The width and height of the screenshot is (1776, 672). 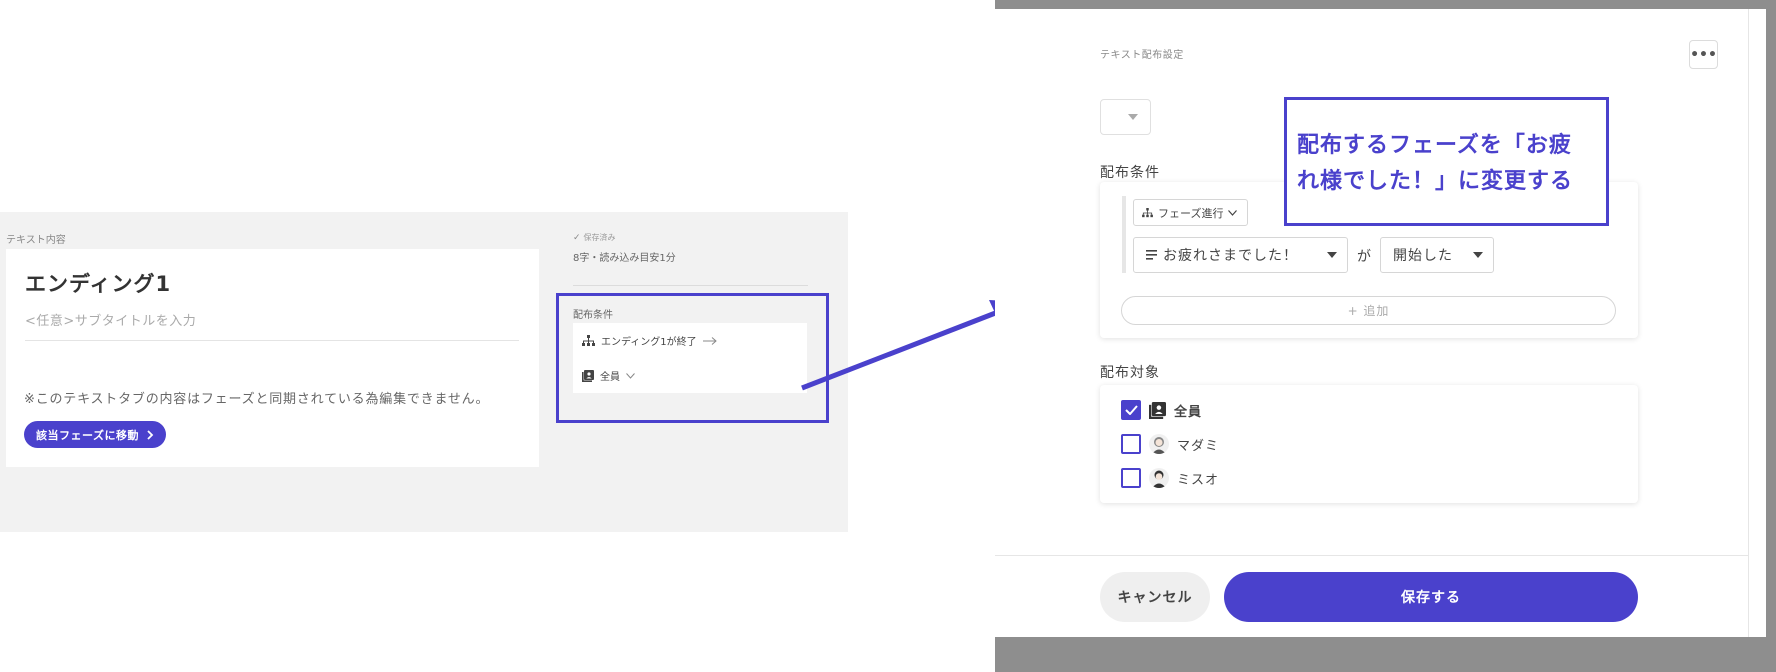 I want to click on more-icon: •••, so click(x=1703, y=54).